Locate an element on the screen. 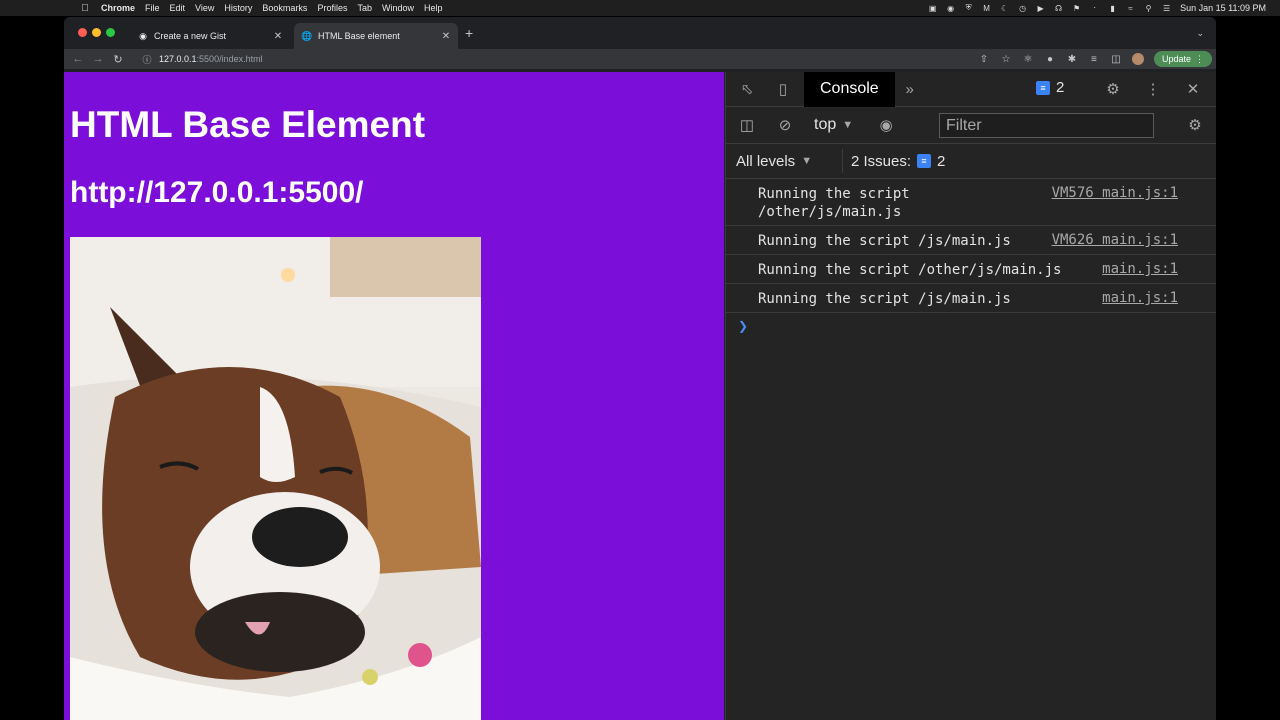  screen-record-icon: ▣ is located at coordinates (932, 8).